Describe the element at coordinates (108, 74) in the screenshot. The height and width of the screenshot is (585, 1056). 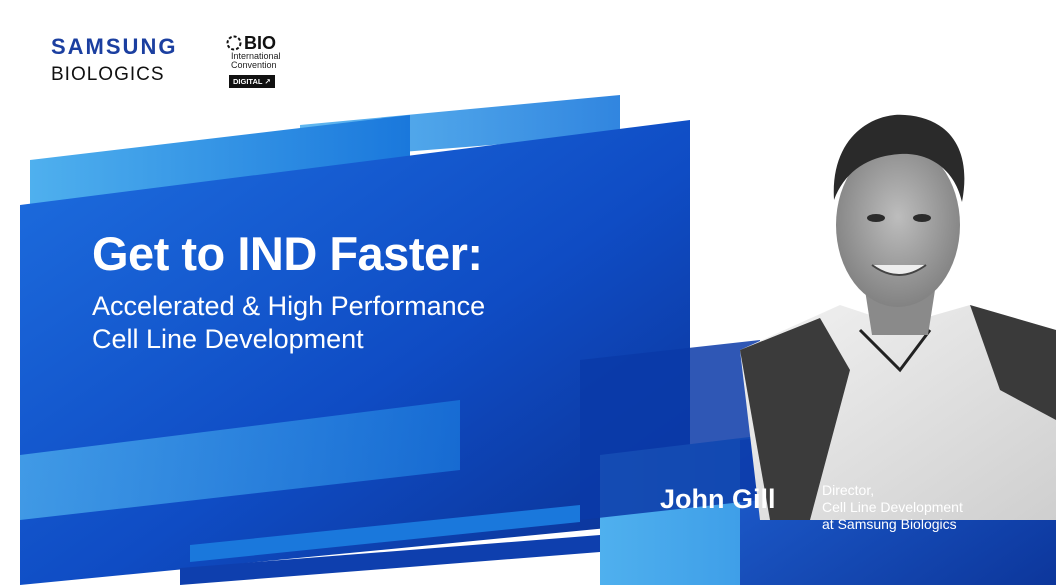
I see `biologics-logo-text: BIOLOGICS` at that location.